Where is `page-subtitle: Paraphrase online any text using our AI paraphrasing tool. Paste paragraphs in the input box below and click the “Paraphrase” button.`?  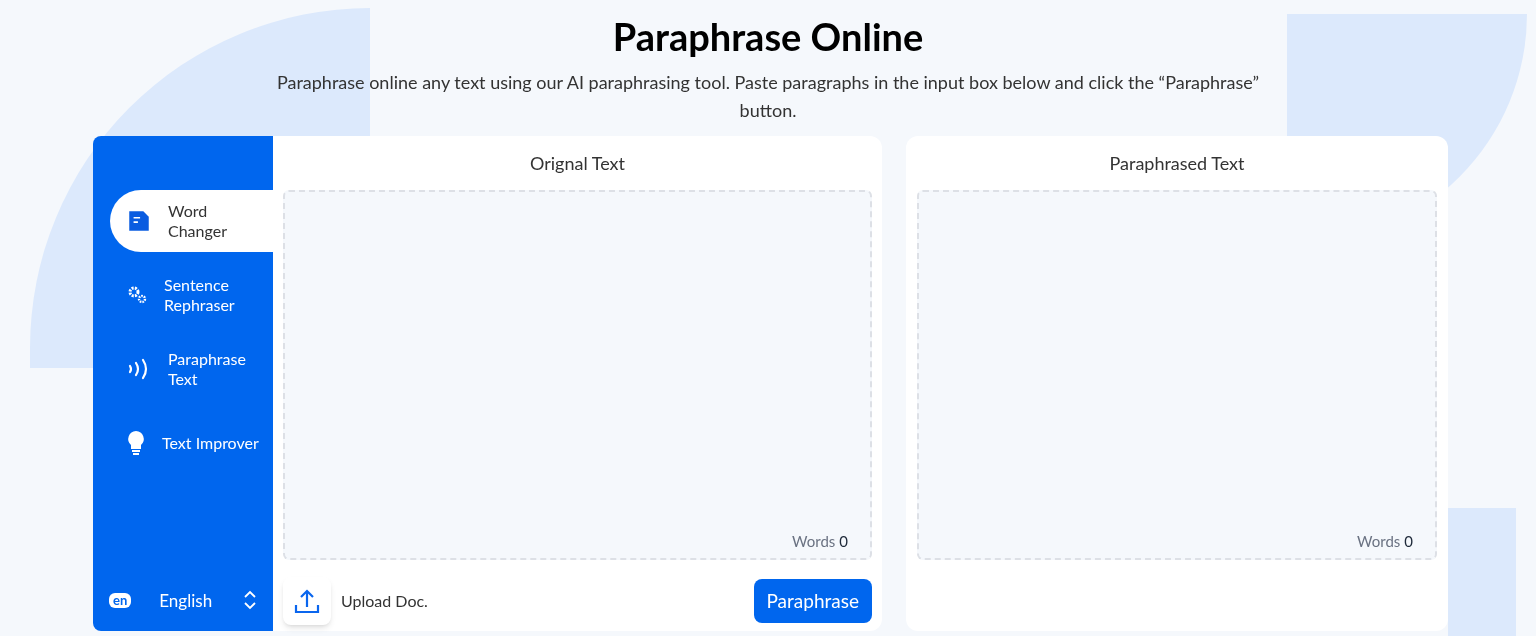
page-subtitle: Paraphrase online any text using our AI paraphrasing tool. Paste paragraphs in the input box below and click the “Paraphrase” button. is located at coordinates (768, 96).